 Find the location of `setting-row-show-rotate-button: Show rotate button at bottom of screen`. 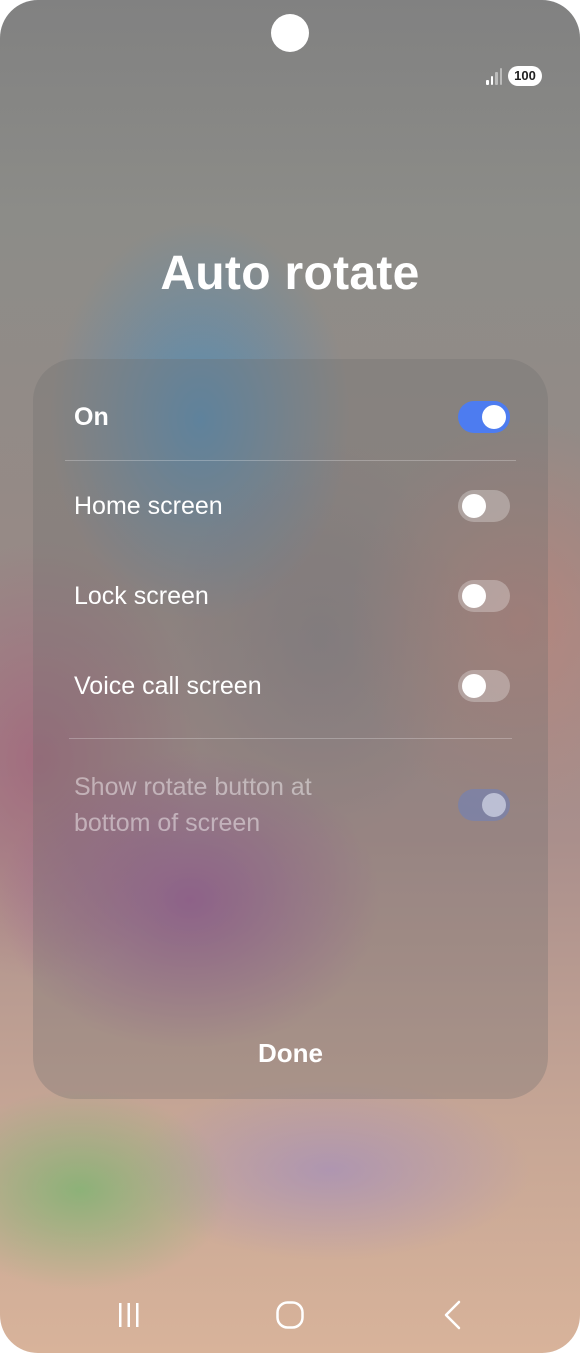

setting-row-show-rotate-button: Show rotate button at bottom of screen is located at coordinates (290, 805).